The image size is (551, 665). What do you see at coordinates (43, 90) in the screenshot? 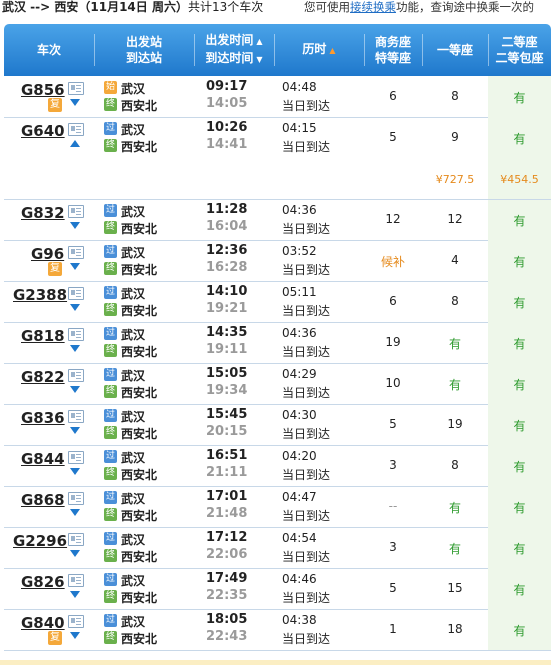
I see `train-number-link: G856` at bounding box center [43, 90].